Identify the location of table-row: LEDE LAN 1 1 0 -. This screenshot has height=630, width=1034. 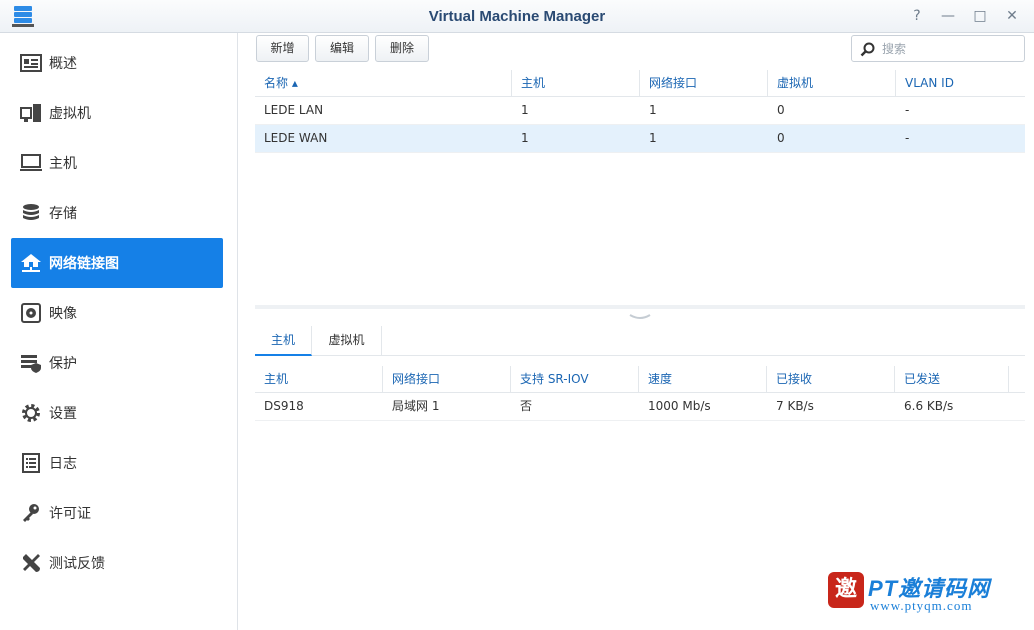
(640, 111).